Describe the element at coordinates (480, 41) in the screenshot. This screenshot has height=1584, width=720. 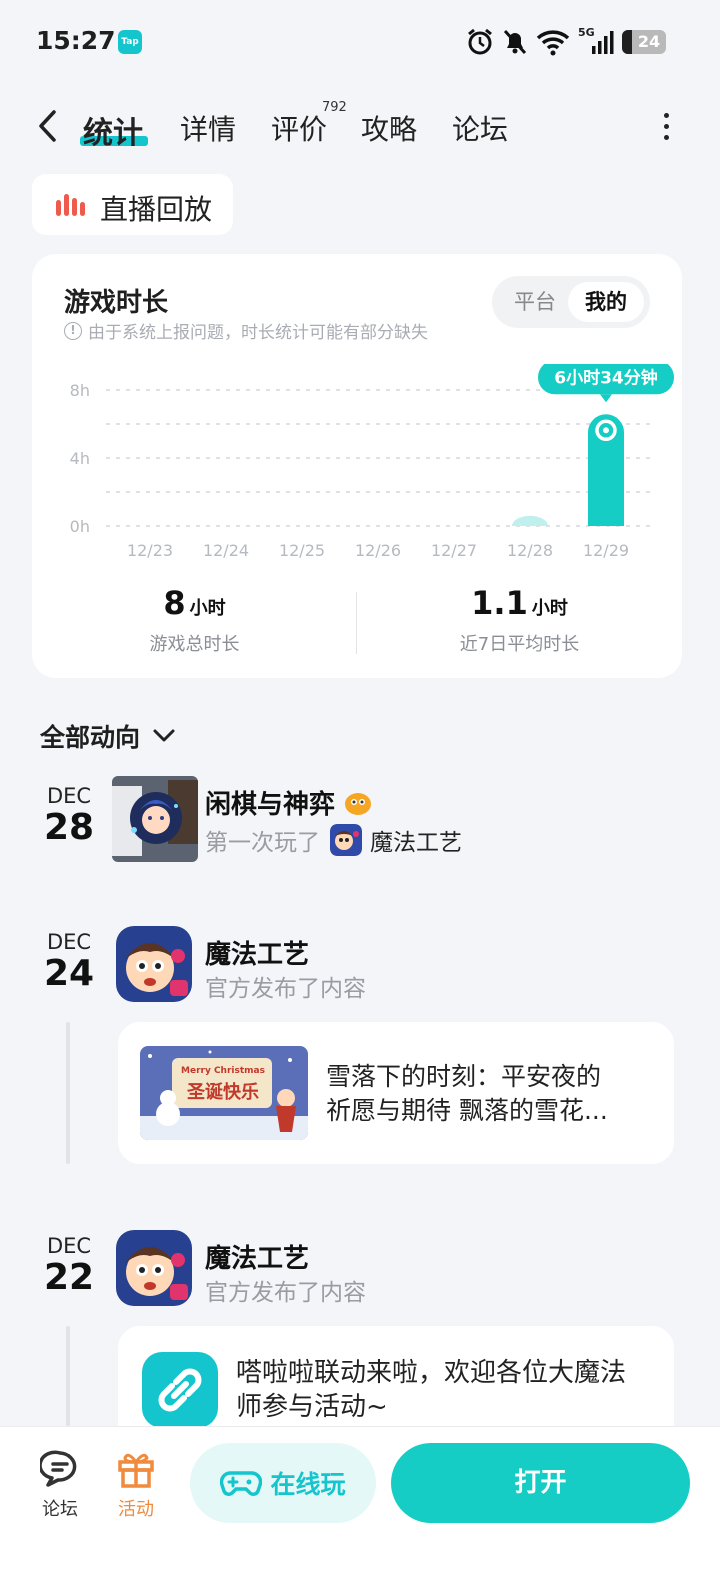
I see `alarm-icon` at that location.